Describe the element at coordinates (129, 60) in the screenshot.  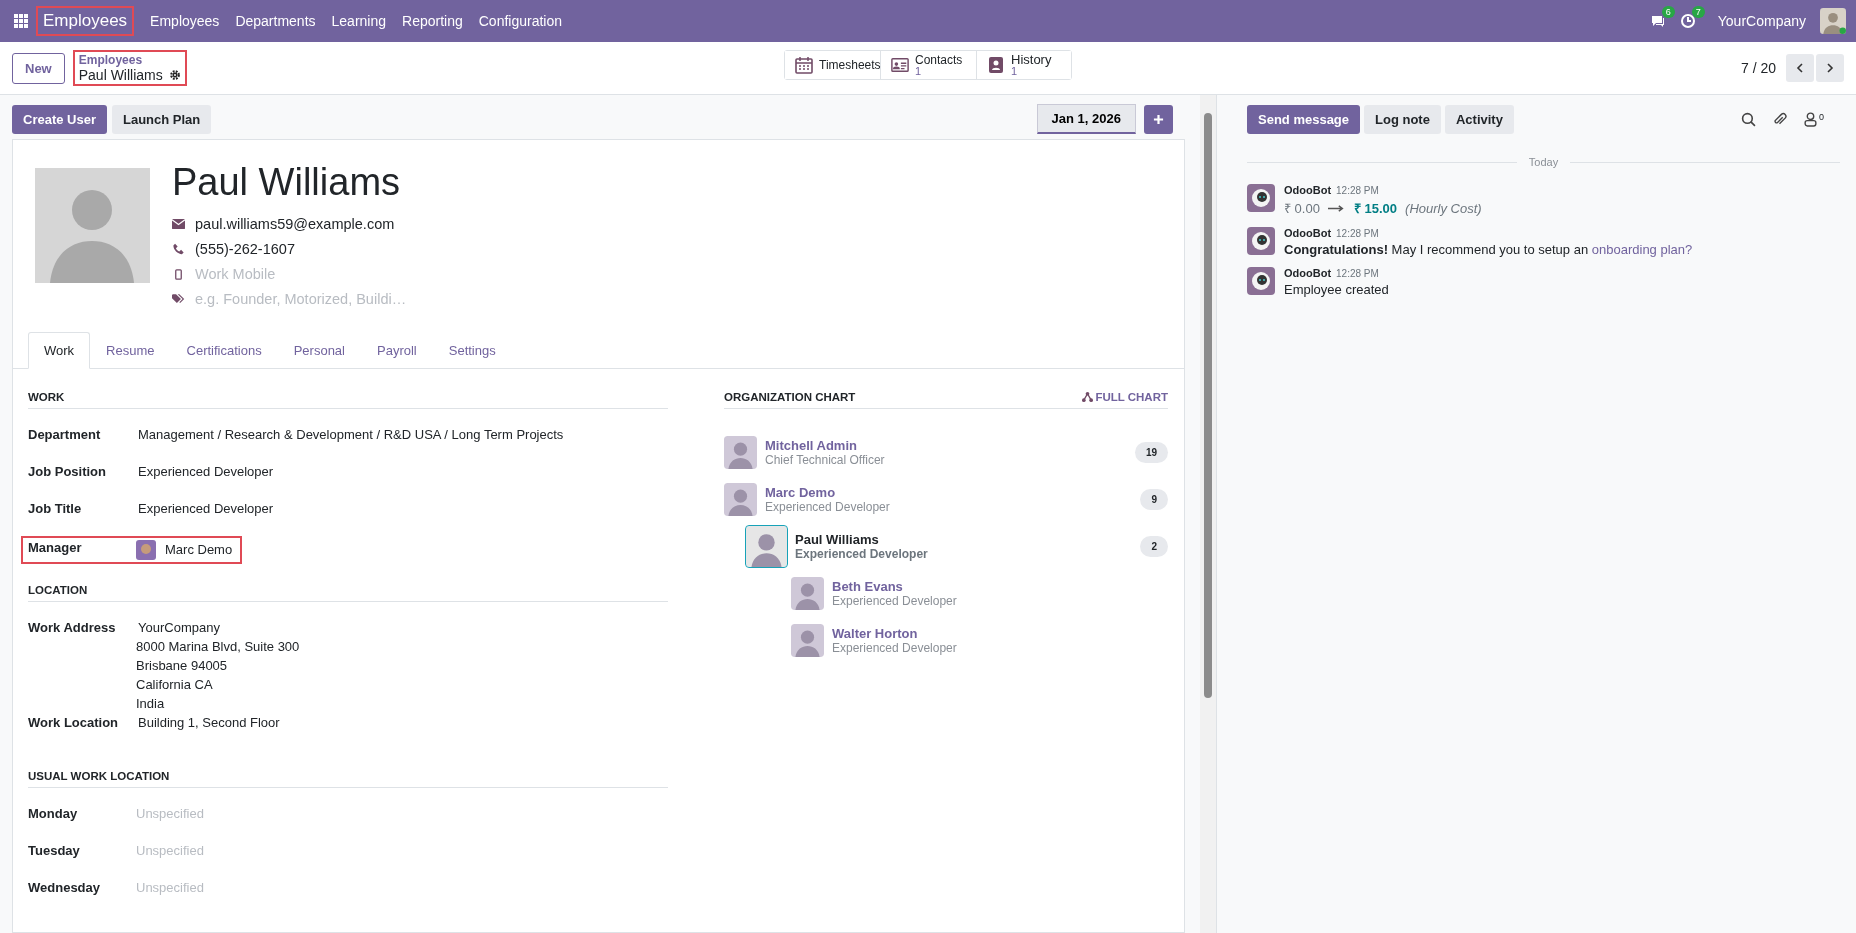
I see `breadcrumb-link: Employees` at that location.